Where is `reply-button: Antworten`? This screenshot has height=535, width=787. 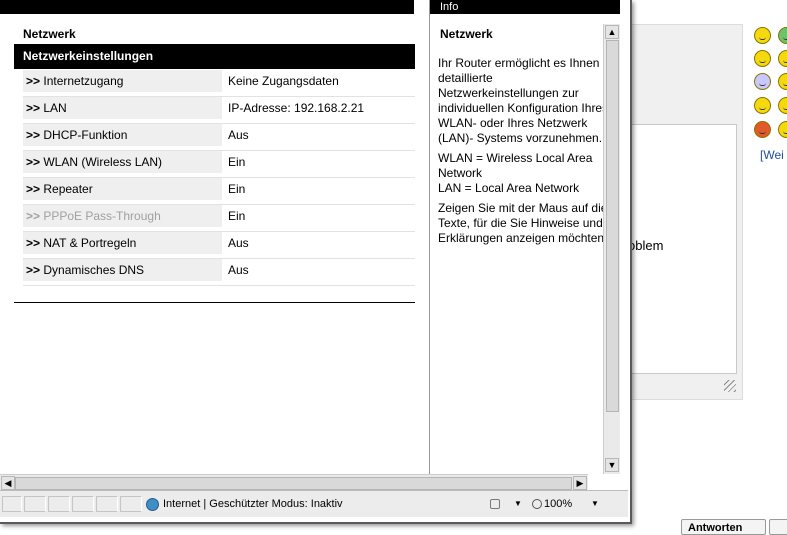
reply-button: Antworten is located at coordinates (723, 527).